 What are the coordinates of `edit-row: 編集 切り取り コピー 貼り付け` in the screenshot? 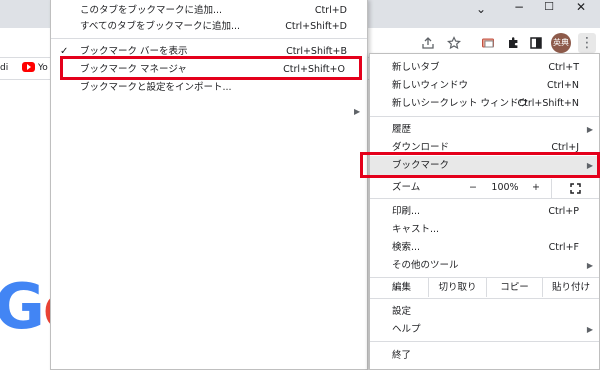 It's located at (484, 287).